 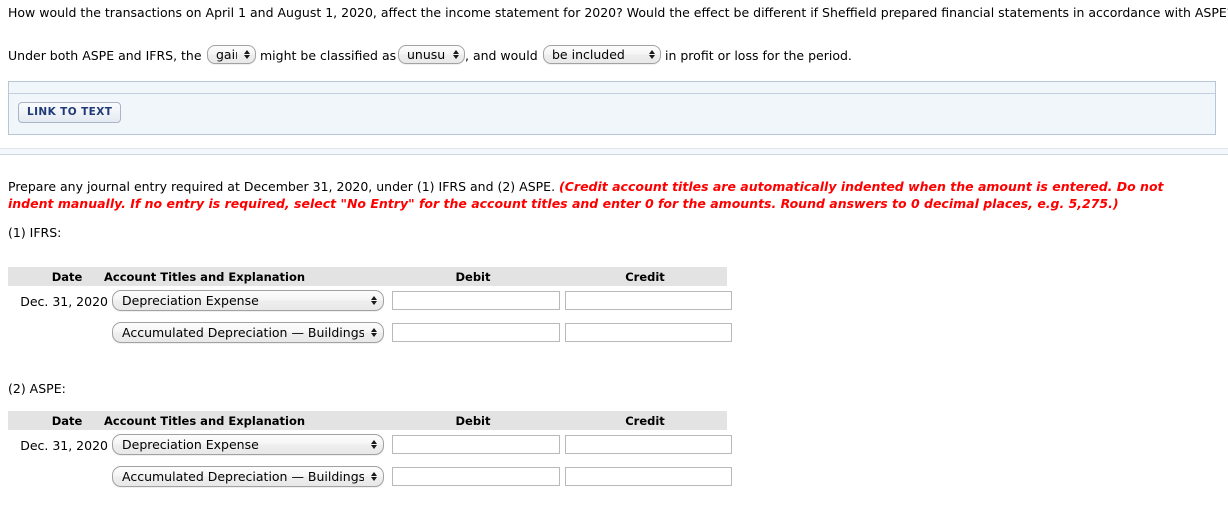 What do you see at coordinates (37, 388) in the screenshot?
I see `section-label-aspe: (2) ASPE:` at bounding box center [37, 388].